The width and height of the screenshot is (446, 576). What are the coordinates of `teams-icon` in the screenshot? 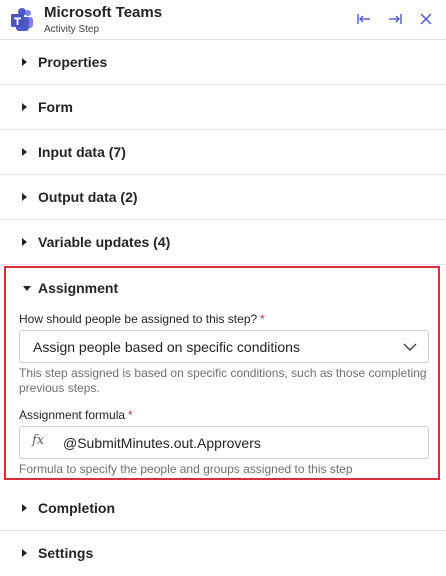 It's located at (22, 19).